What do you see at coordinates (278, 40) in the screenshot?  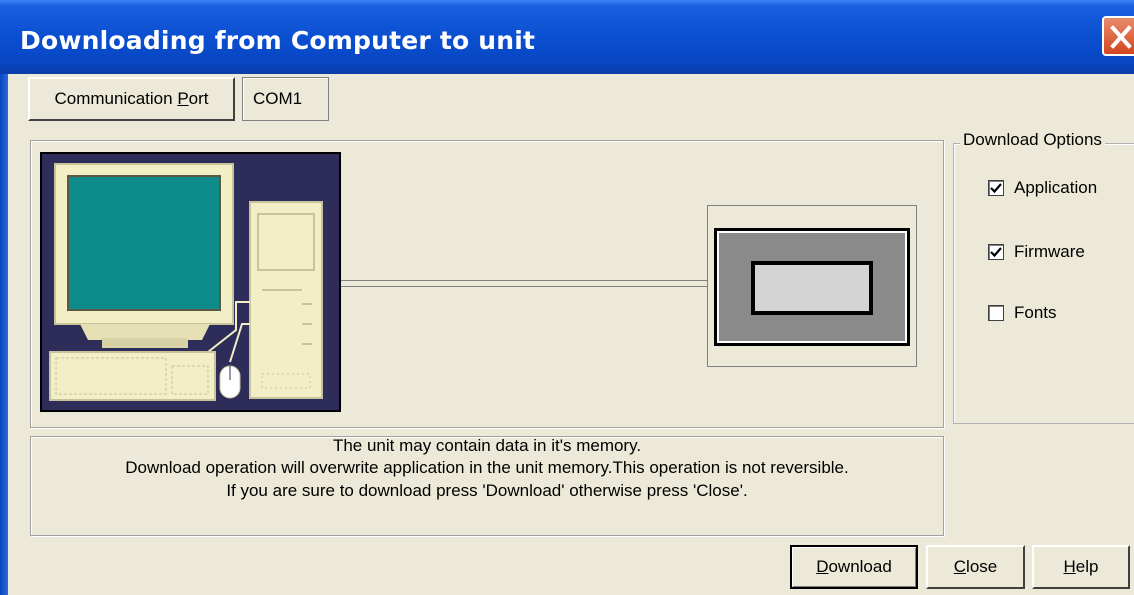 I see `window-title: Downloading from Computer to unit` at bounding box center [278, 40].